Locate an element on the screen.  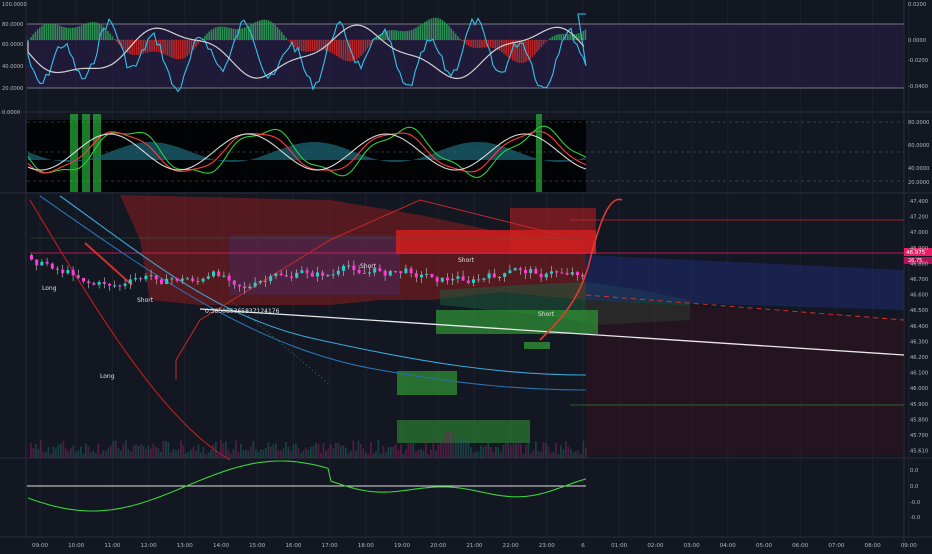
time-axis-label: 14:00 is located at coordinates (221, 546).